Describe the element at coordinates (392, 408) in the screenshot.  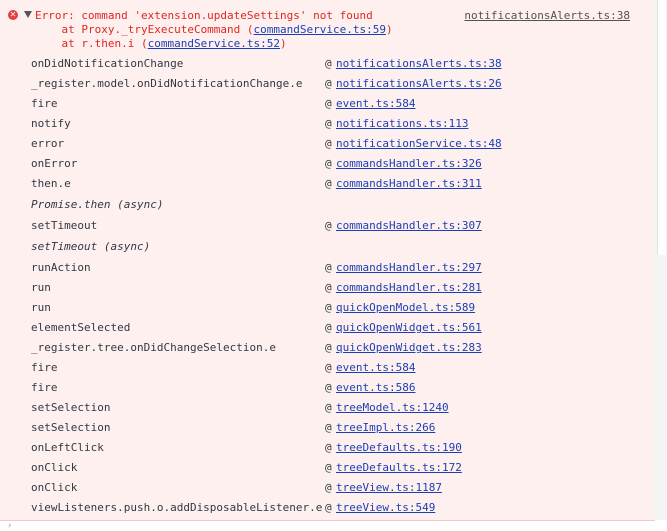
I see `frame-source-link: treeModel.ts:1240` at that location.